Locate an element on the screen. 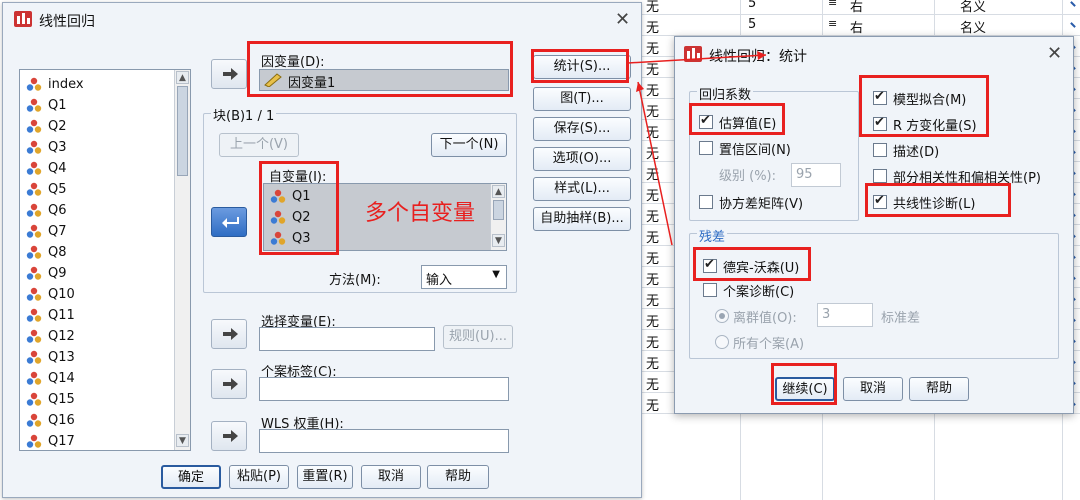 The width and height of the screenshot is (1080, 500). annotation-arrows is located at coordinates (697, 148).